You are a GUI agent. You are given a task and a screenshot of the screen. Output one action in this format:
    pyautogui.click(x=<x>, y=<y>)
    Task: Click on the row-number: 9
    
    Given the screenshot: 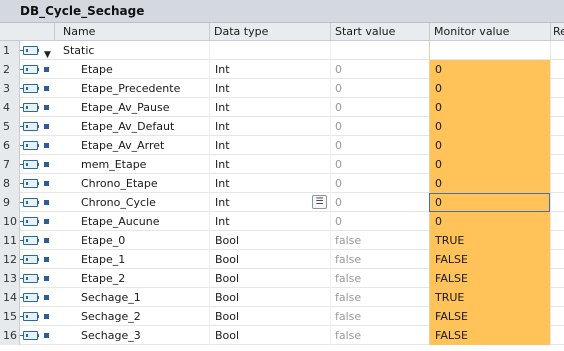 What is the action you would take?
    pyautogui.click(x=10, y=202)
    